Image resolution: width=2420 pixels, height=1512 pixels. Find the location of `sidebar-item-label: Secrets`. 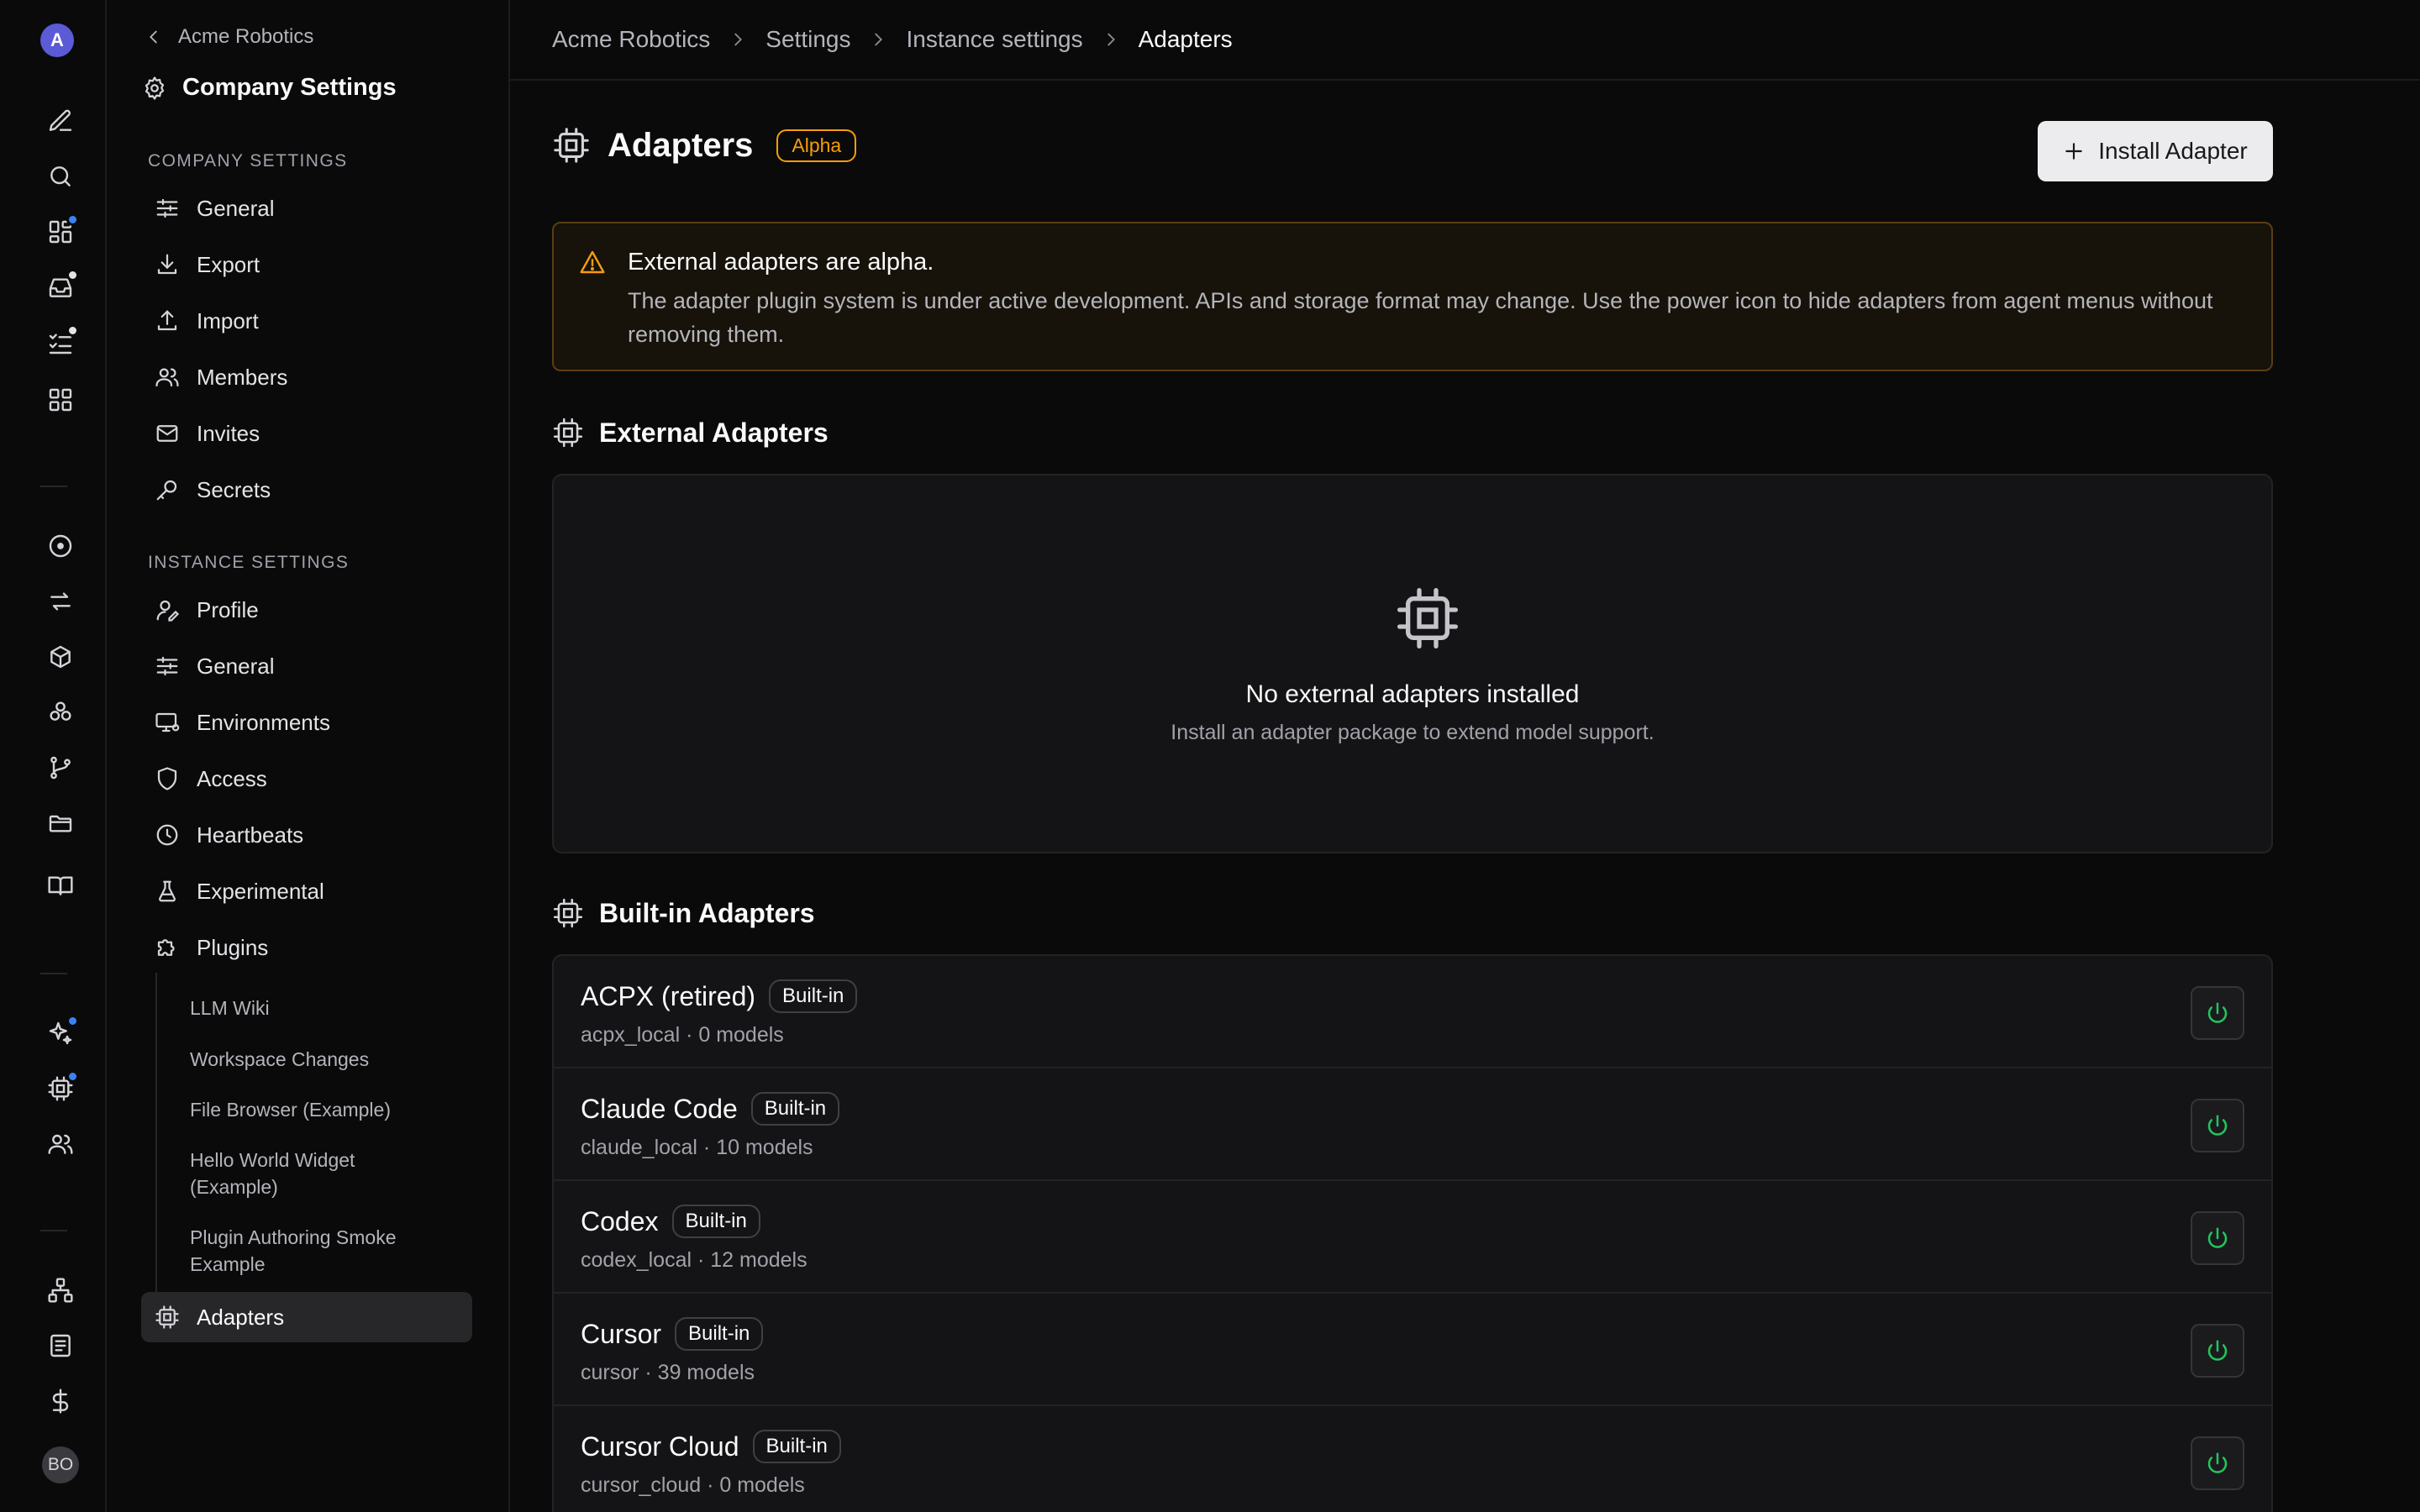

sidebar-item-label: Secrets is located at coordinates (234, 489).